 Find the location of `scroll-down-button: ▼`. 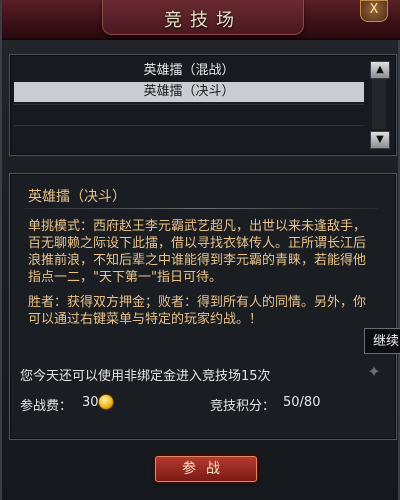

scroll-down-button: ▼ is located at coordinates (380, 140).